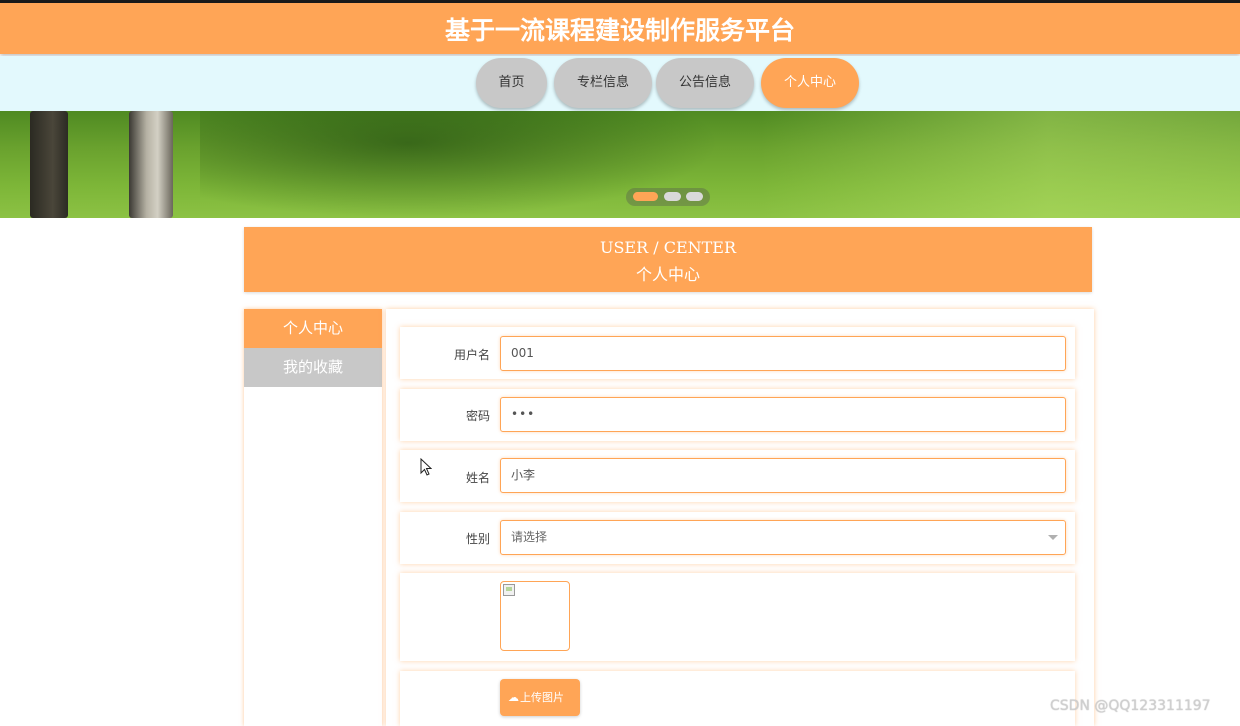  Describe the element at coordinates (668, 247) in the screenshot. I see `user-center-title-en: USER / CENTER` at that location.